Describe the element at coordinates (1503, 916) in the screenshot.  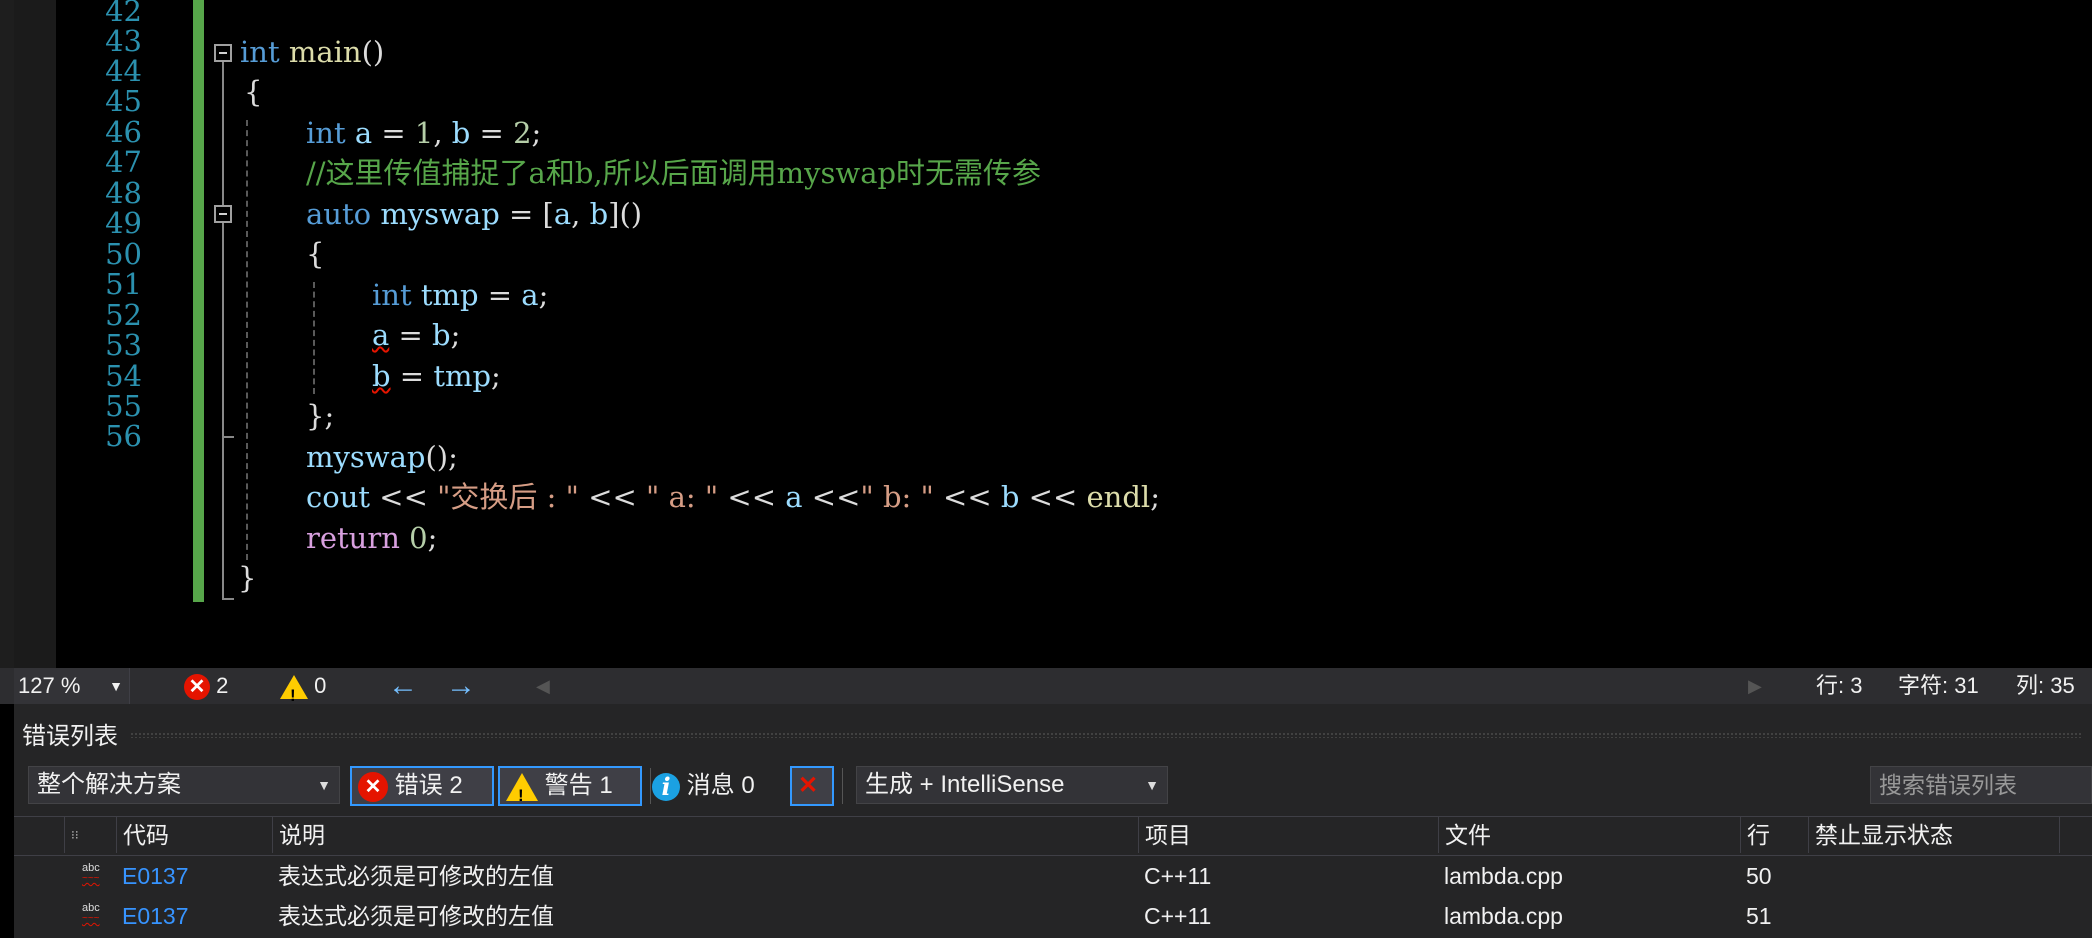
I see `error-file: lambda.cpp` at that location.